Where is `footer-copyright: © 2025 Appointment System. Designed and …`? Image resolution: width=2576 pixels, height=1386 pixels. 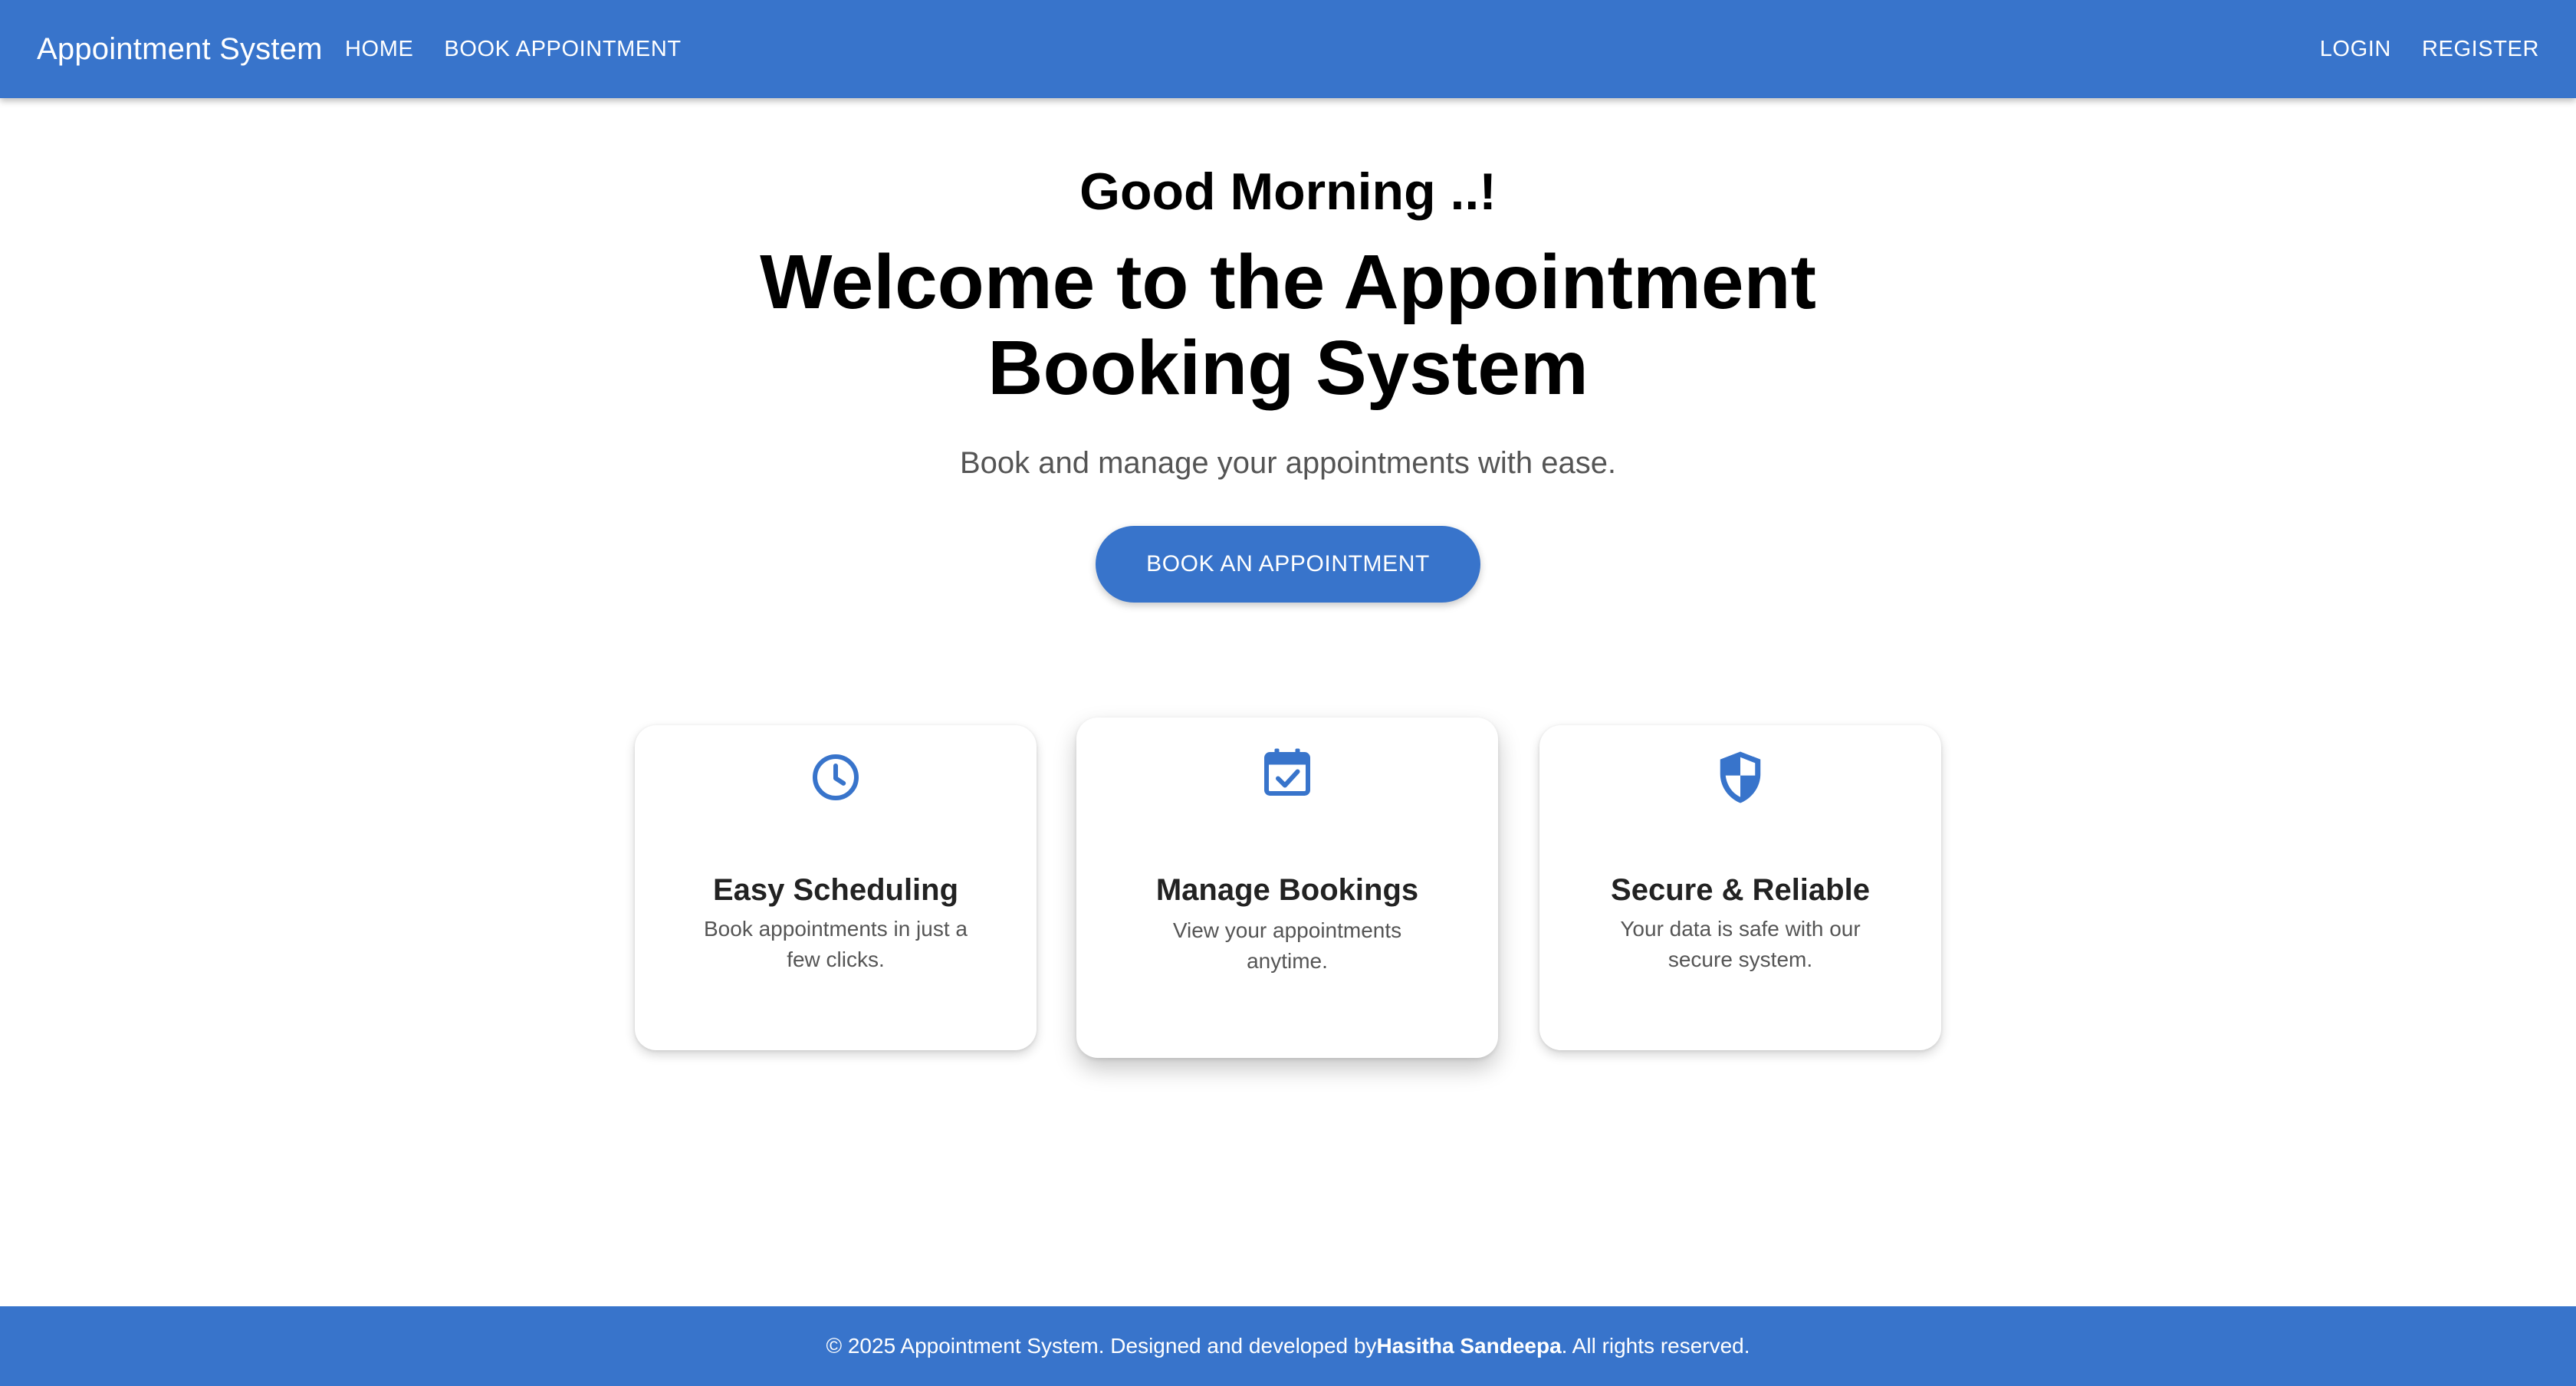 footer-copyright: © 2025 Appointment System. Designed and … is located at coordinates (1102, 1346).